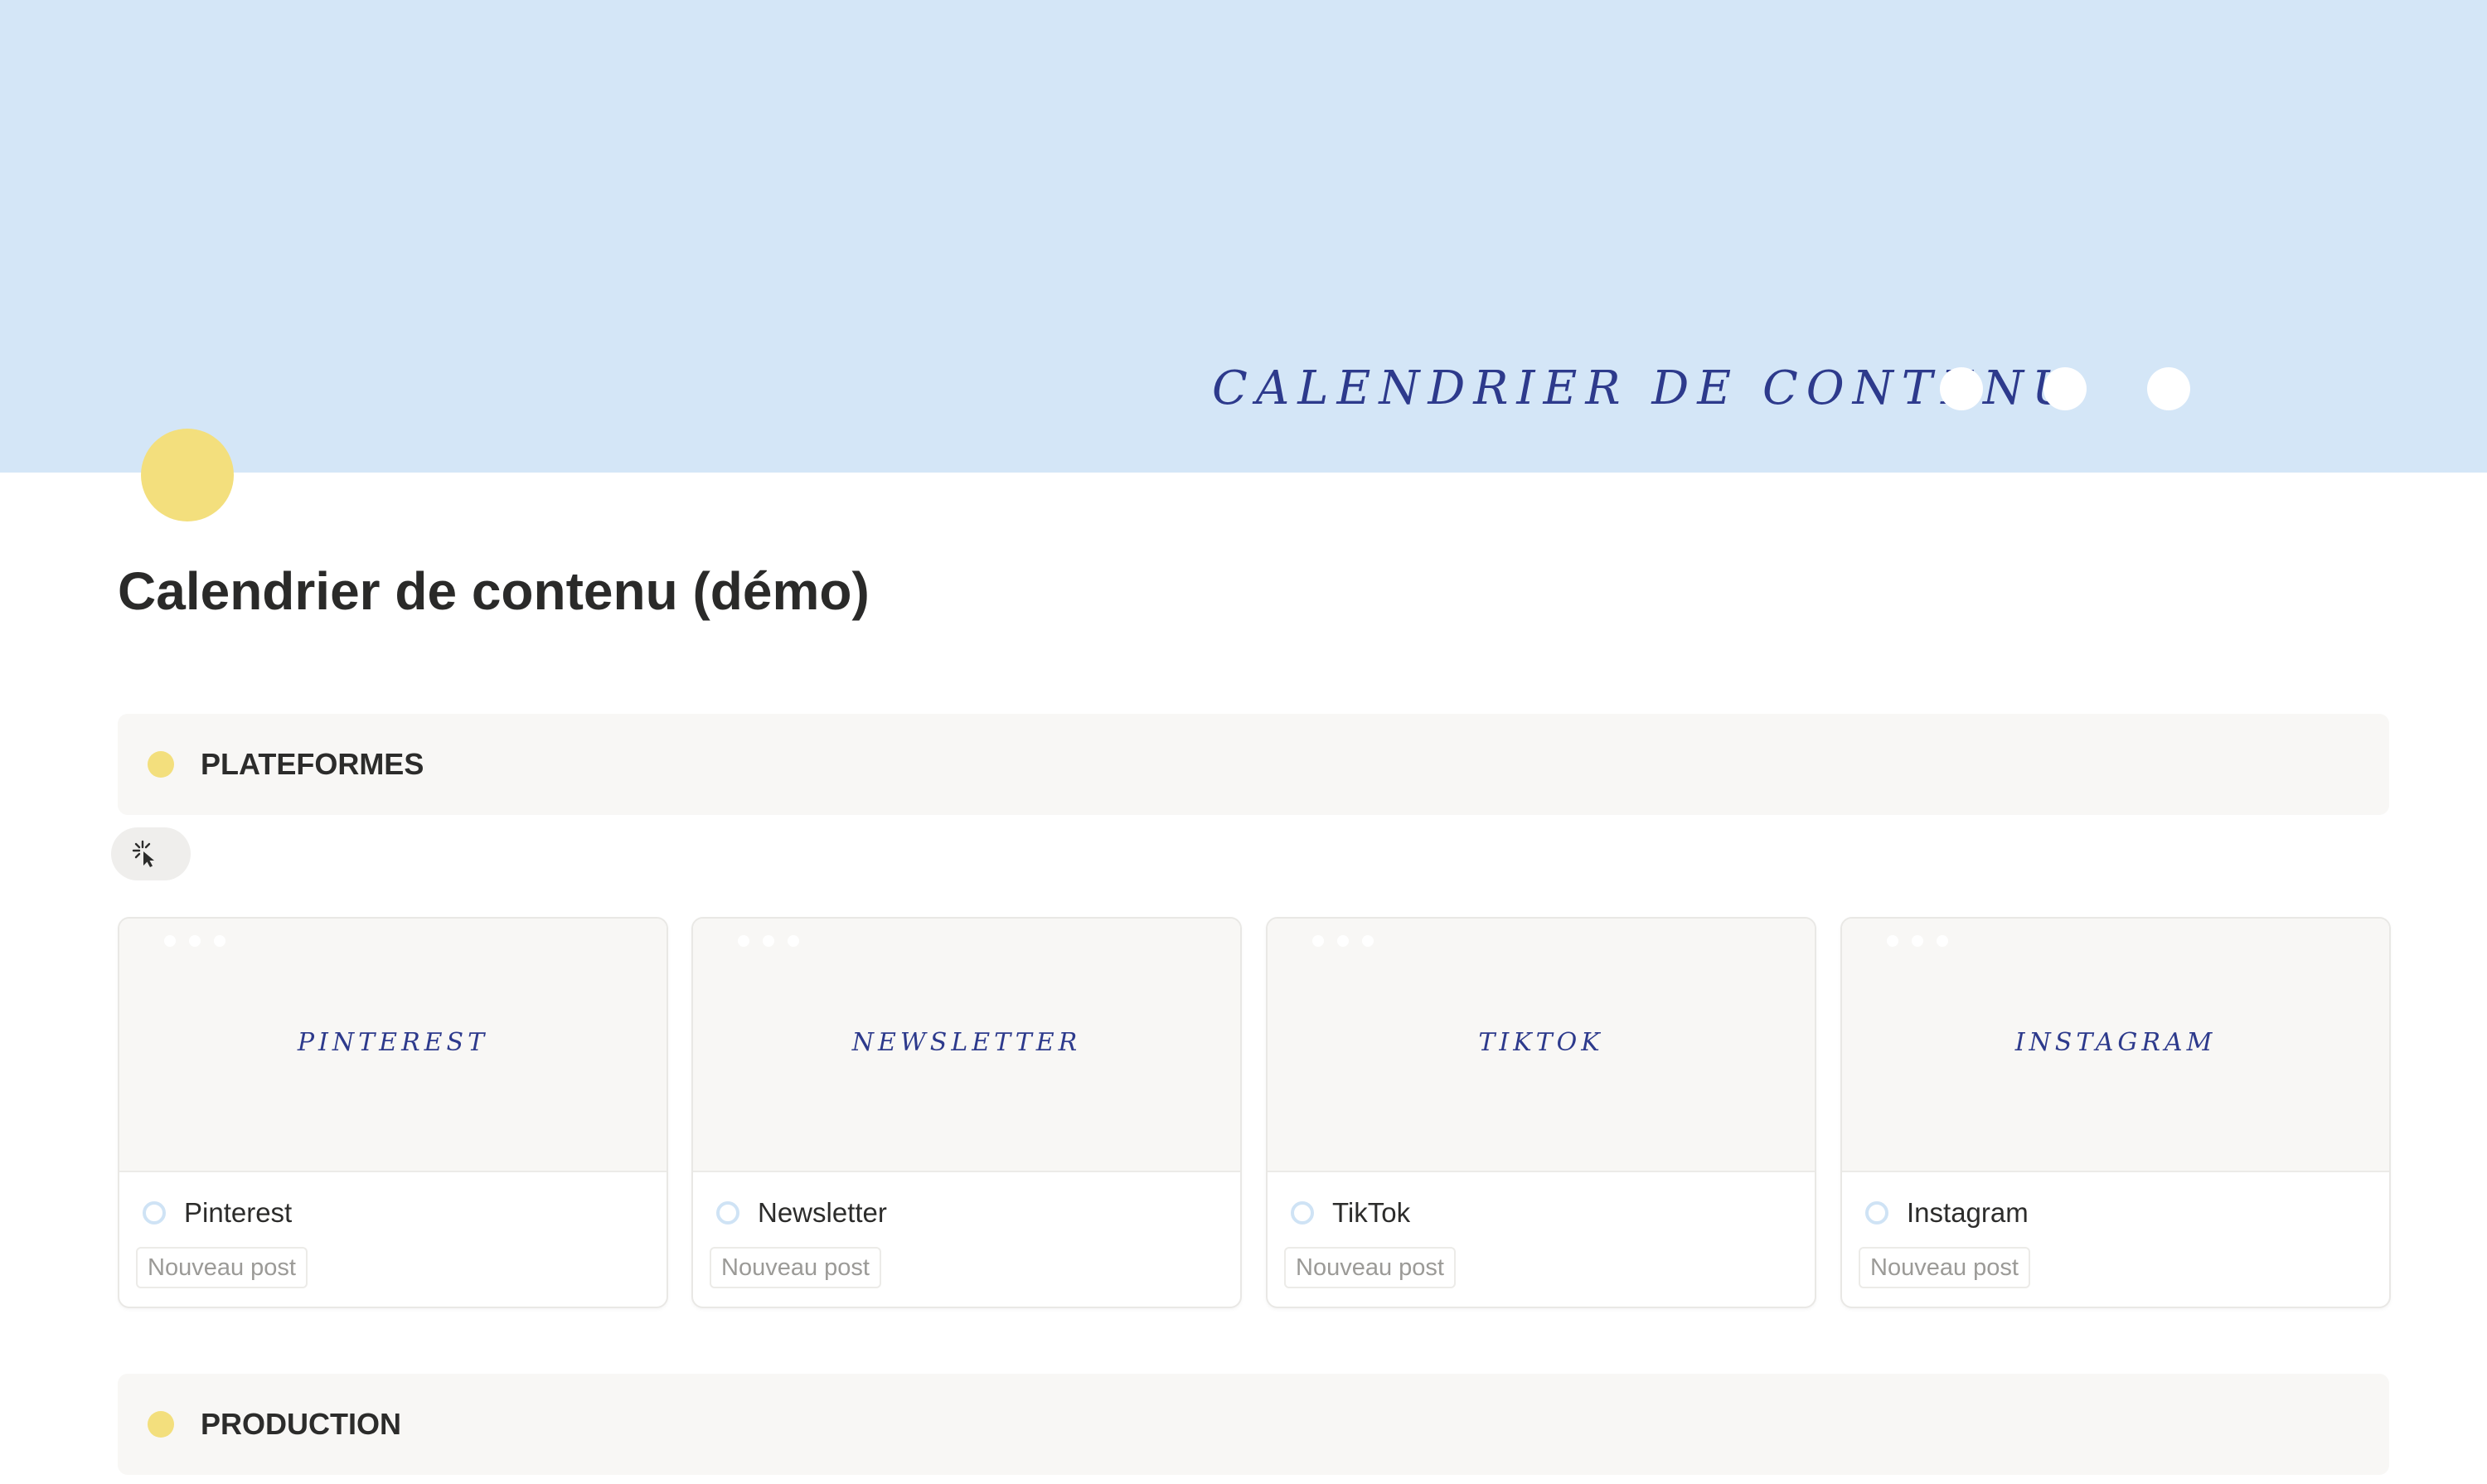 The width and height of the screenshot is (2487, 1484). I want to click on card-cover: NEWSLETTER, so click(966, 1045).